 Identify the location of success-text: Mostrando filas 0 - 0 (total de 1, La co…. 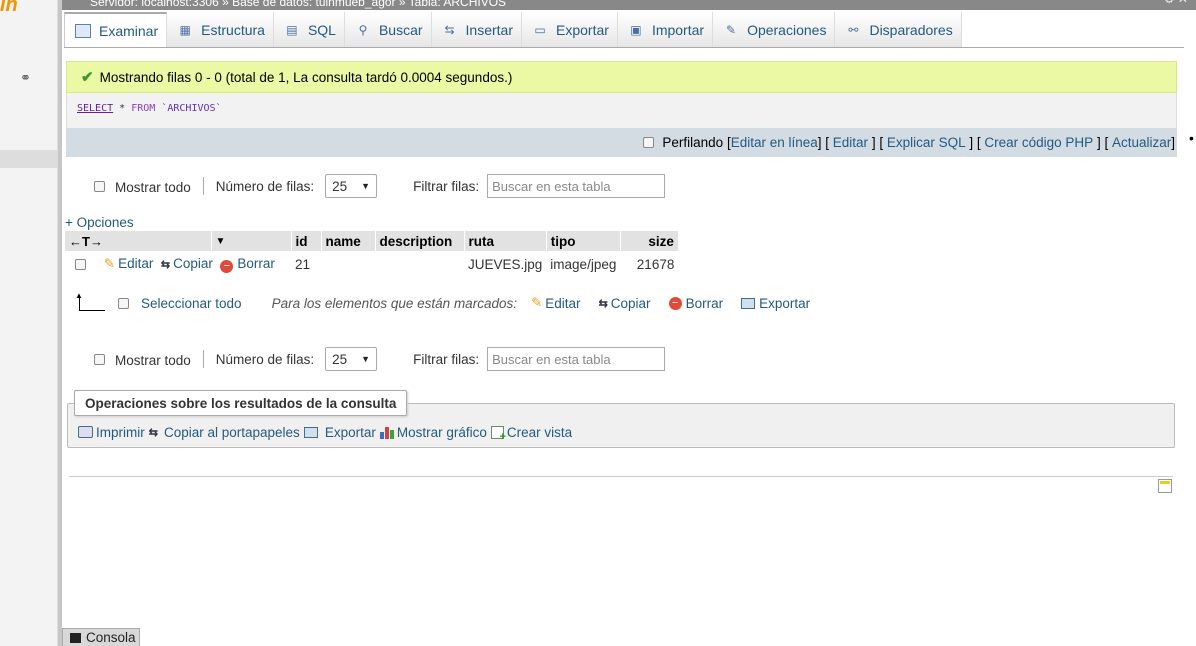
(306, 77).